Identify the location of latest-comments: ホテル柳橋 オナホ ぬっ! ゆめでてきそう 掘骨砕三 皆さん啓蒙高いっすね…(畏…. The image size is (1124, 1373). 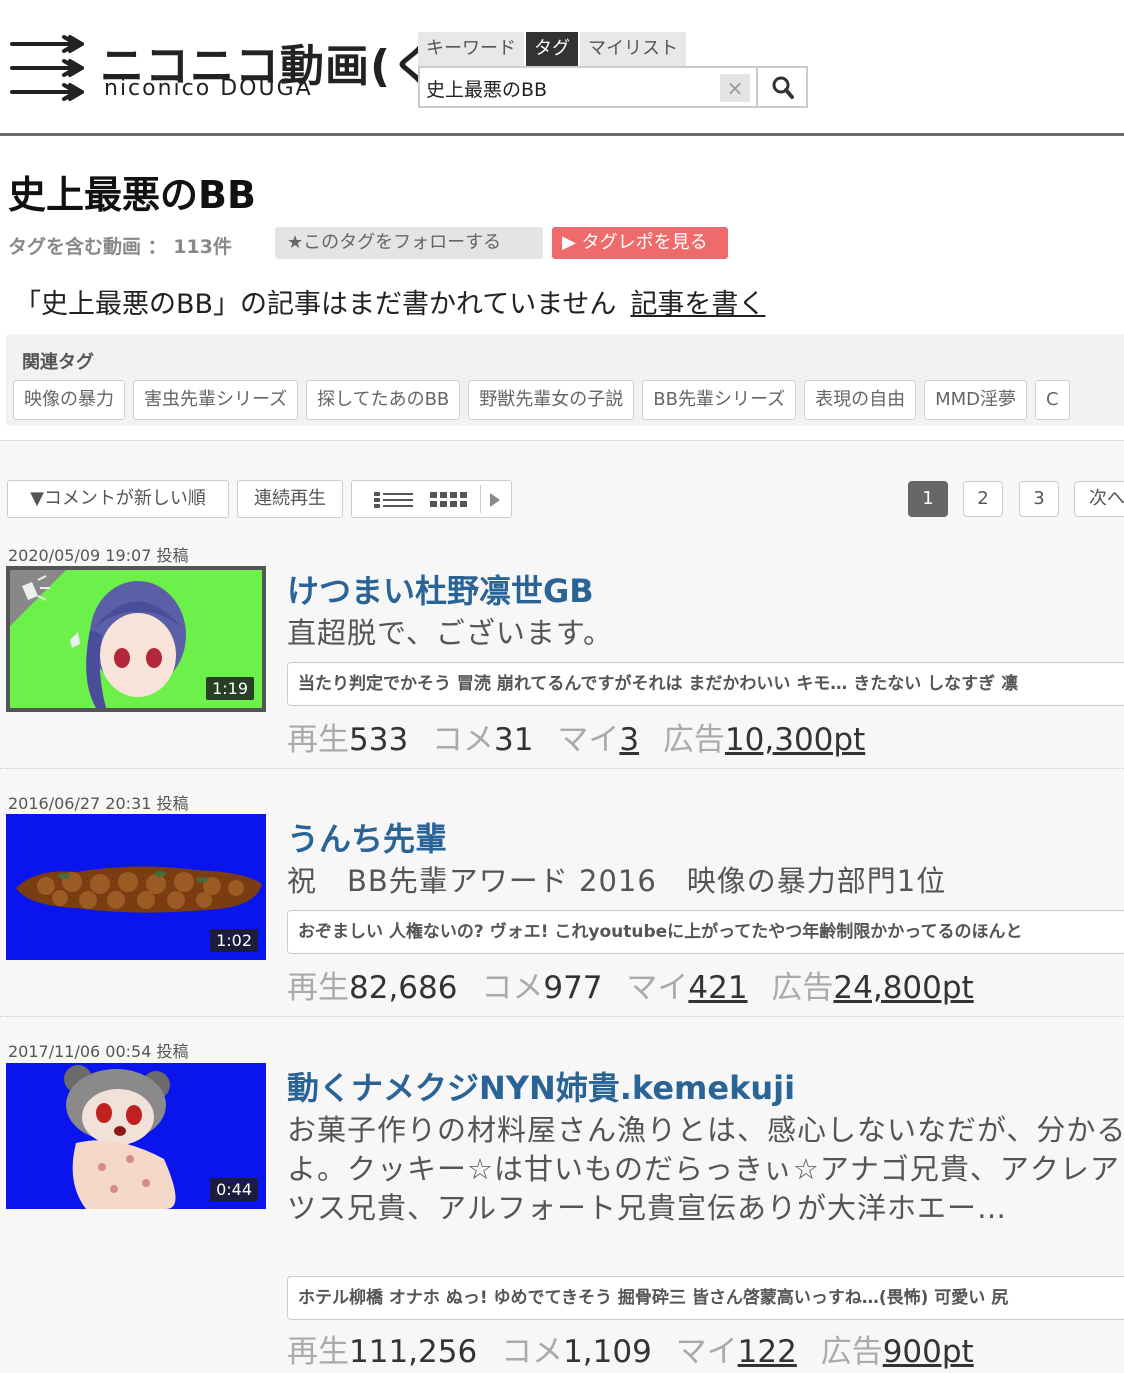
(705, 1298).